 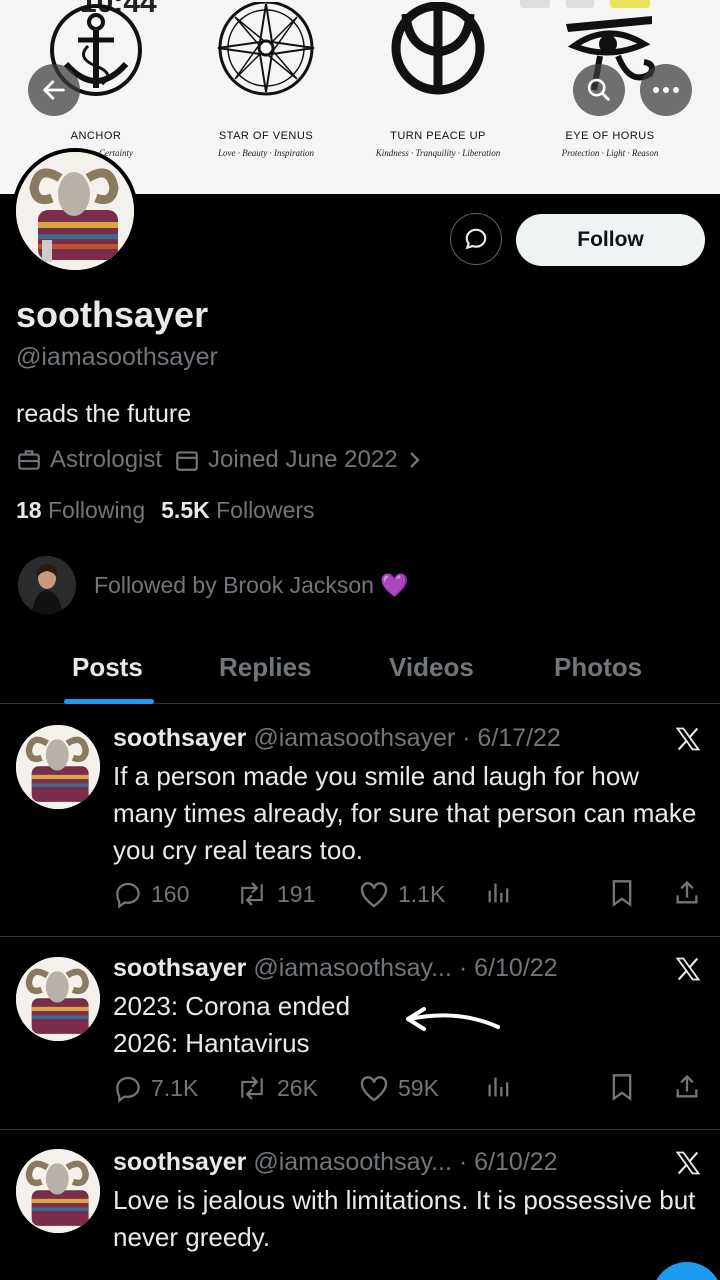 I want to click on search-icon, so click(x=598, y=89).